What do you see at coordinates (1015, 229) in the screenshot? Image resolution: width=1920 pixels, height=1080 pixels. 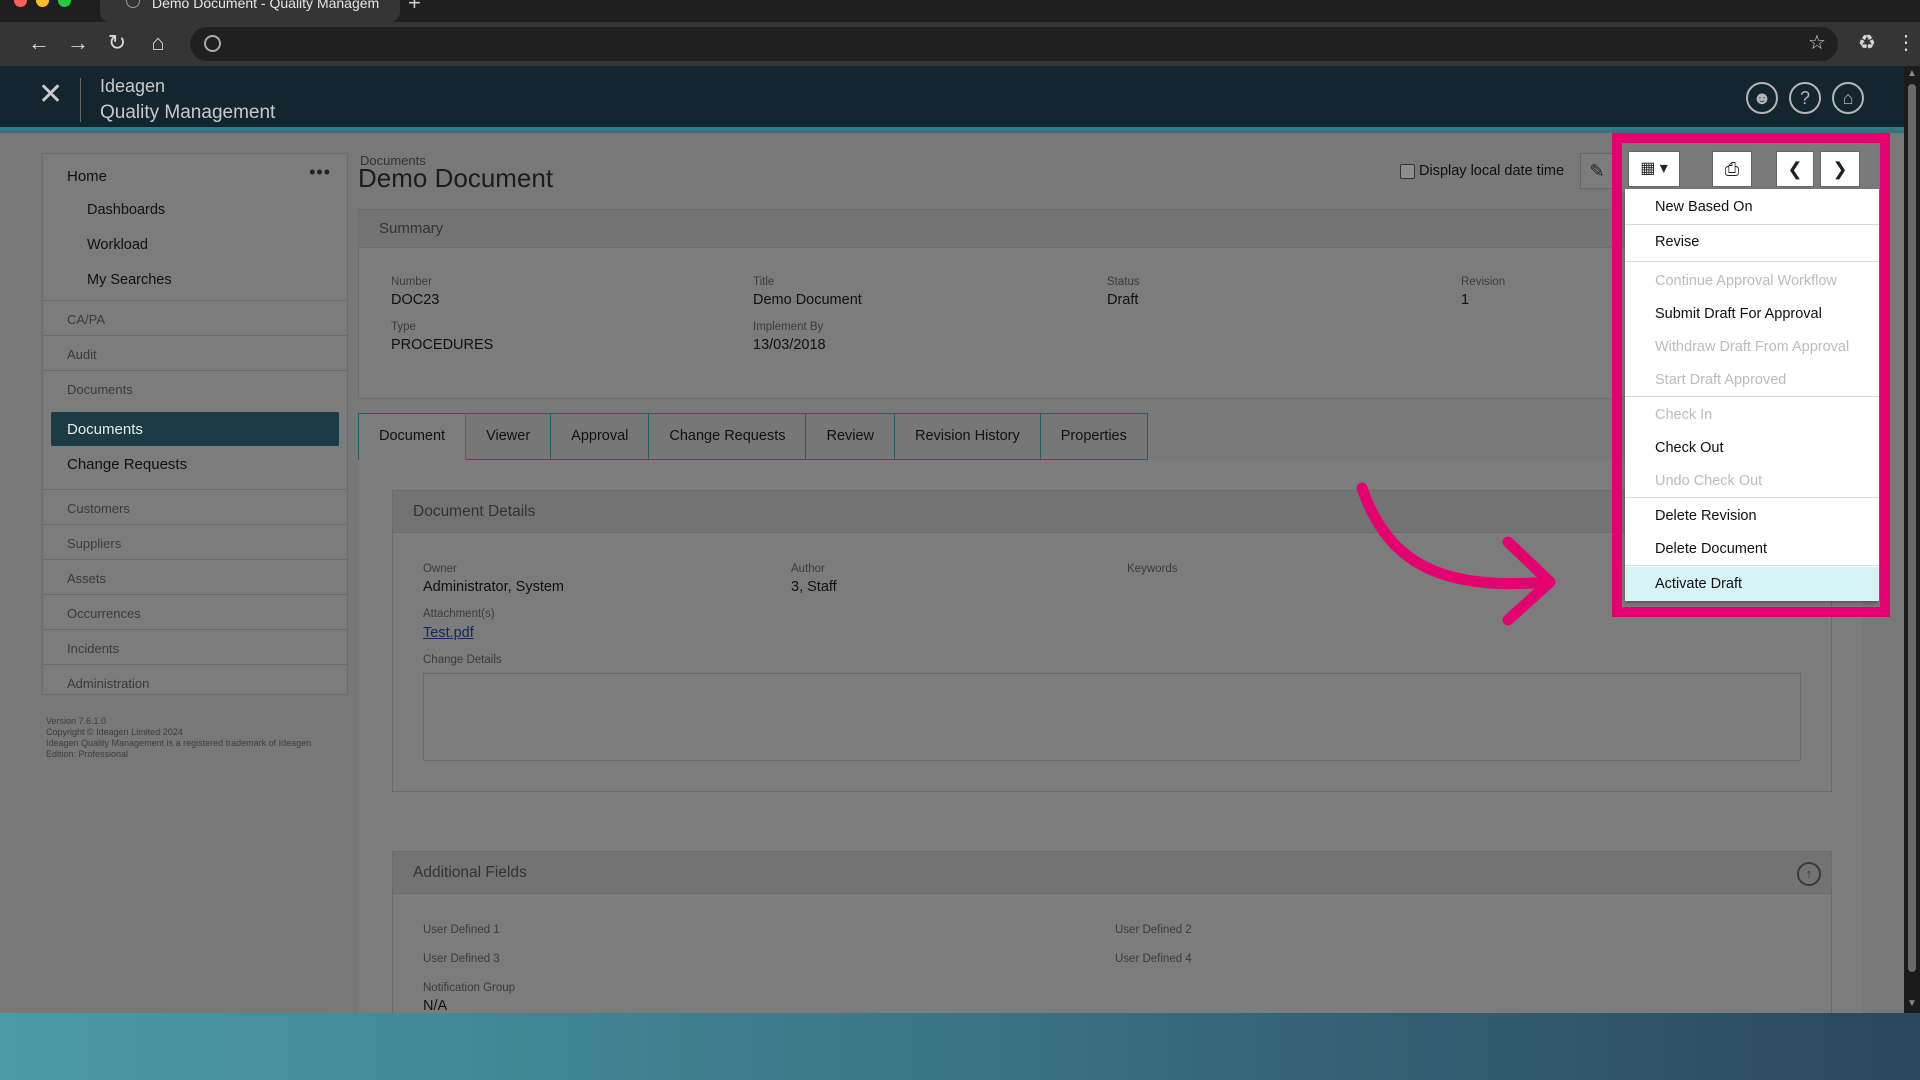 I see `summary-heading: Summary` at bounding box center [1015, 229].